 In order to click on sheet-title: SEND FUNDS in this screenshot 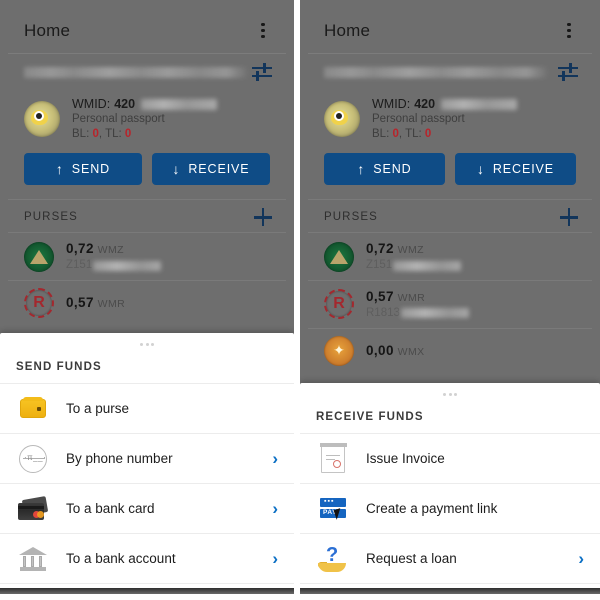, I will do `click(59, 367)`.